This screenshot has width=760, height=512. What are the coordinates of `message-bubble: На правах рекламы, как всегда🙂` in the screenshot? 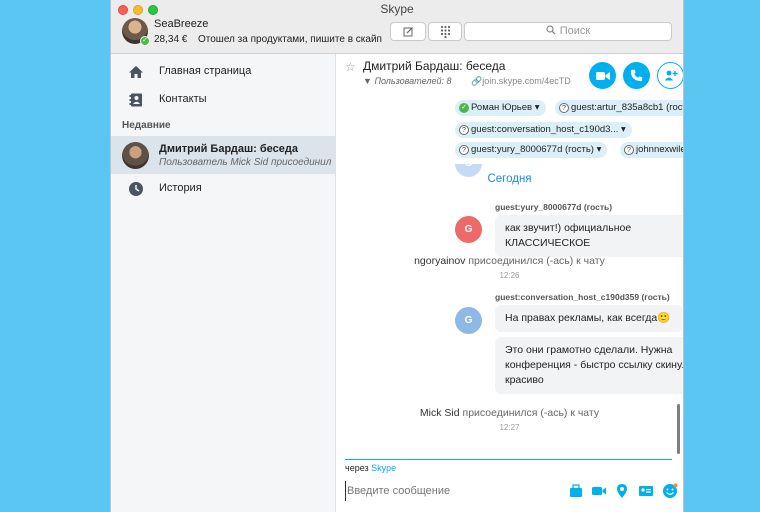 It's located at (589, 318).